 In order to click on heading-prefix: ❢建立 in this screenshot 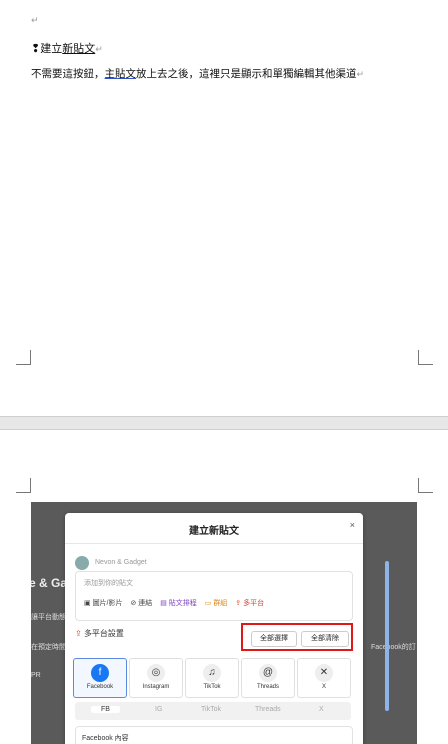, I will do `click(47, 49)`.